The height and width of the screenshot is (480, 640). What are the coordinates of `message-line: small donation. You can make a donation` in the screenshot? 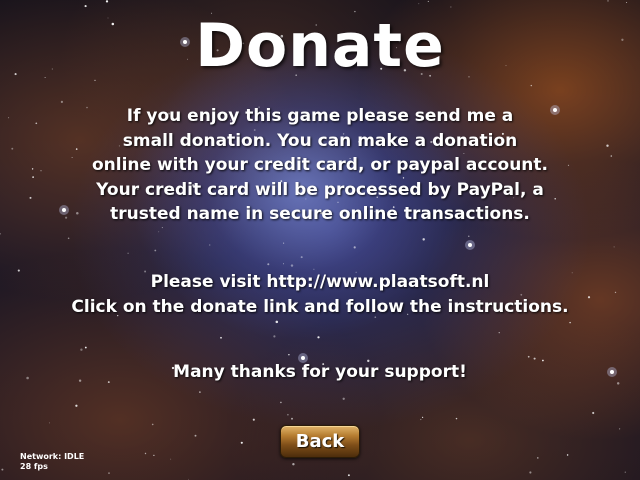 It's located at (320, 140).